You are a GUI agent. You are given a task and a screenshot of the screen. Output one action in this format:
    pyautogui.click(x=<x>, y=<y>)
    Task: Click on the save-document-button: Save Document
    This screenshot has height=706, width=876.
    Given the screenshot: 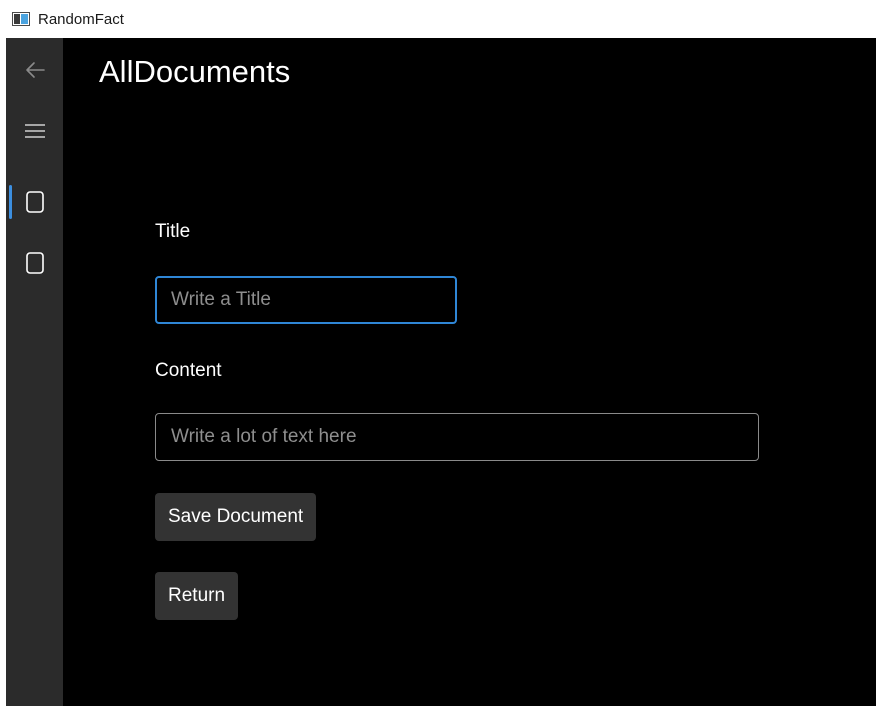 What is the action you would take?
    pyautogui.click(x=236, y=517)
    